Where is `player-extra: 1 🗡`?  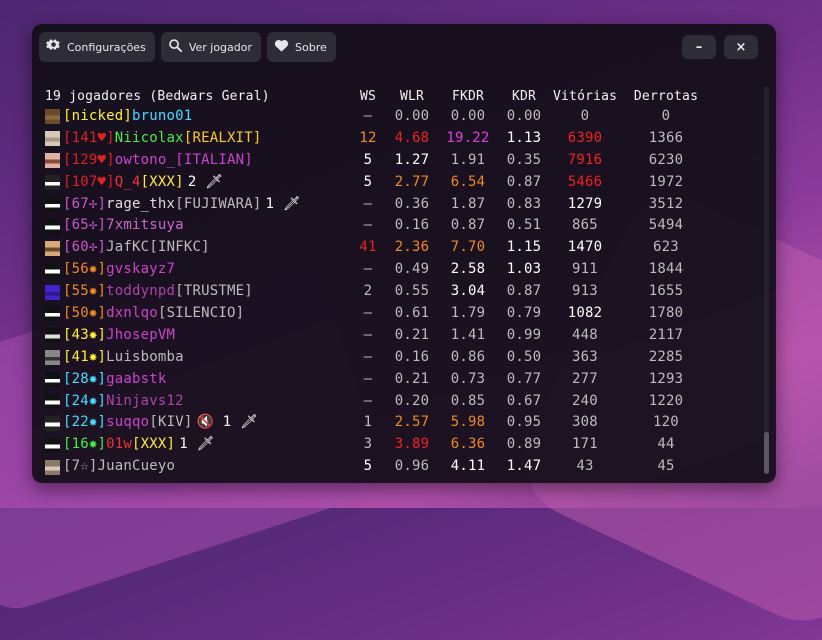
player-extra: 1 🗡 is located at coordinates (283, 203).